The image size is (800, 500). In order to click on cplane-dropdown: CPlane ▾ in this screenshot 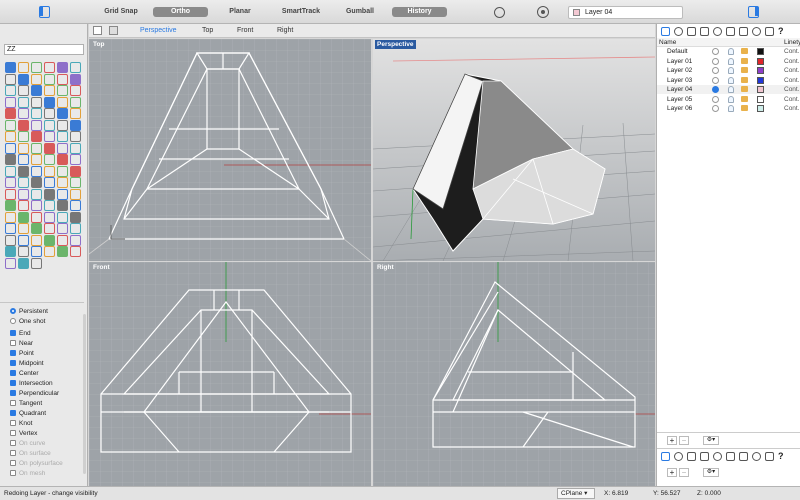, I will do `click(576, 493)`.